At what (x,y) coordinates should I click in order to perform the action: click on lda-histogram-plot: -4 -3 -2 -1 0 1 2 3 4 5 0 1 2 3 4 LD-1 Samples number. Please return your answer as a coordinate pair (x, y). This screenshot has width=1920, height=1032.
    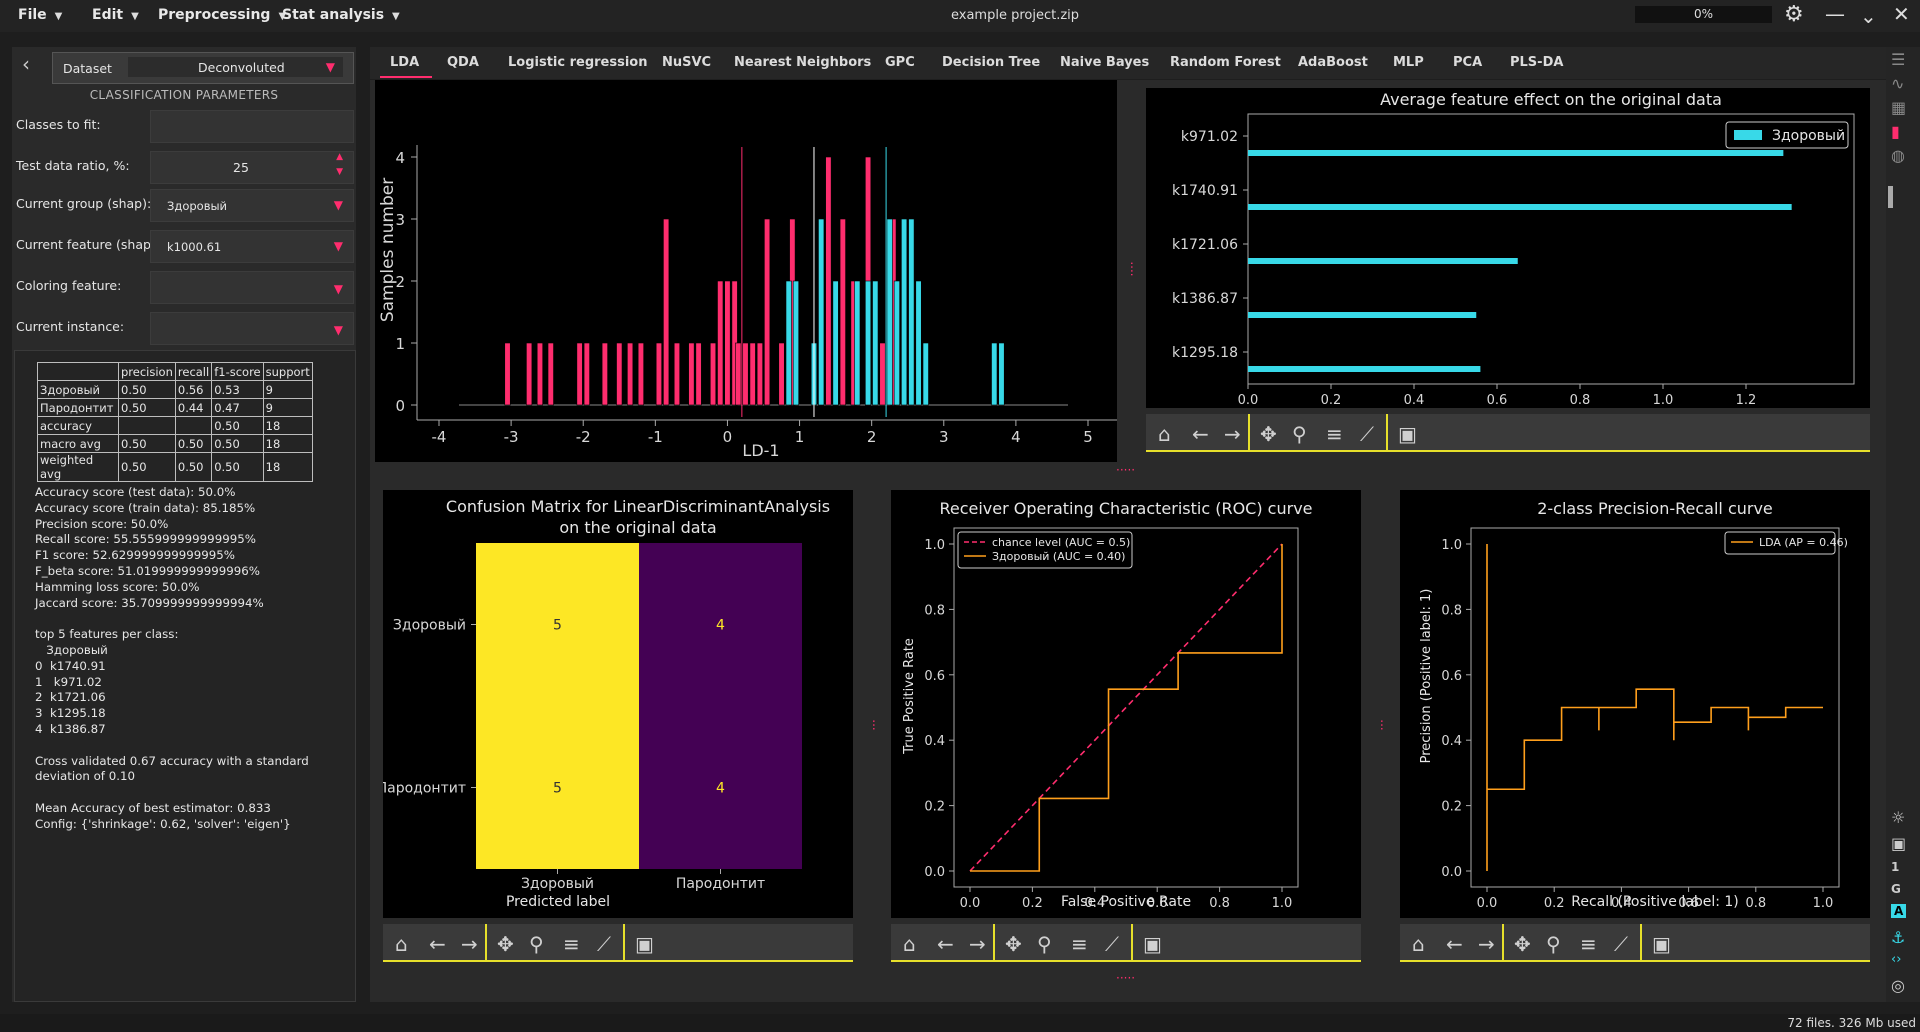
    Looking at the image, I should click on (746, 271).